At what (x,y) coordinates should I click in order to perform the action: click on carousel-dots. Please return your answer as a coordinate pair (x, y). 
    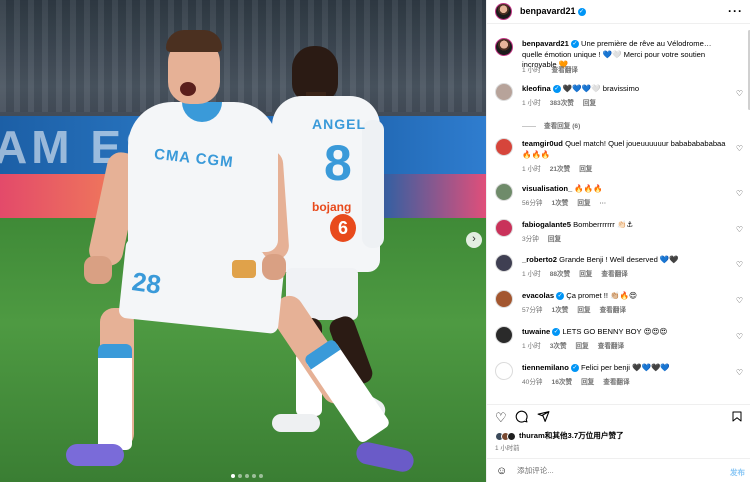
    Looking at the image, I should click on (247, 476).